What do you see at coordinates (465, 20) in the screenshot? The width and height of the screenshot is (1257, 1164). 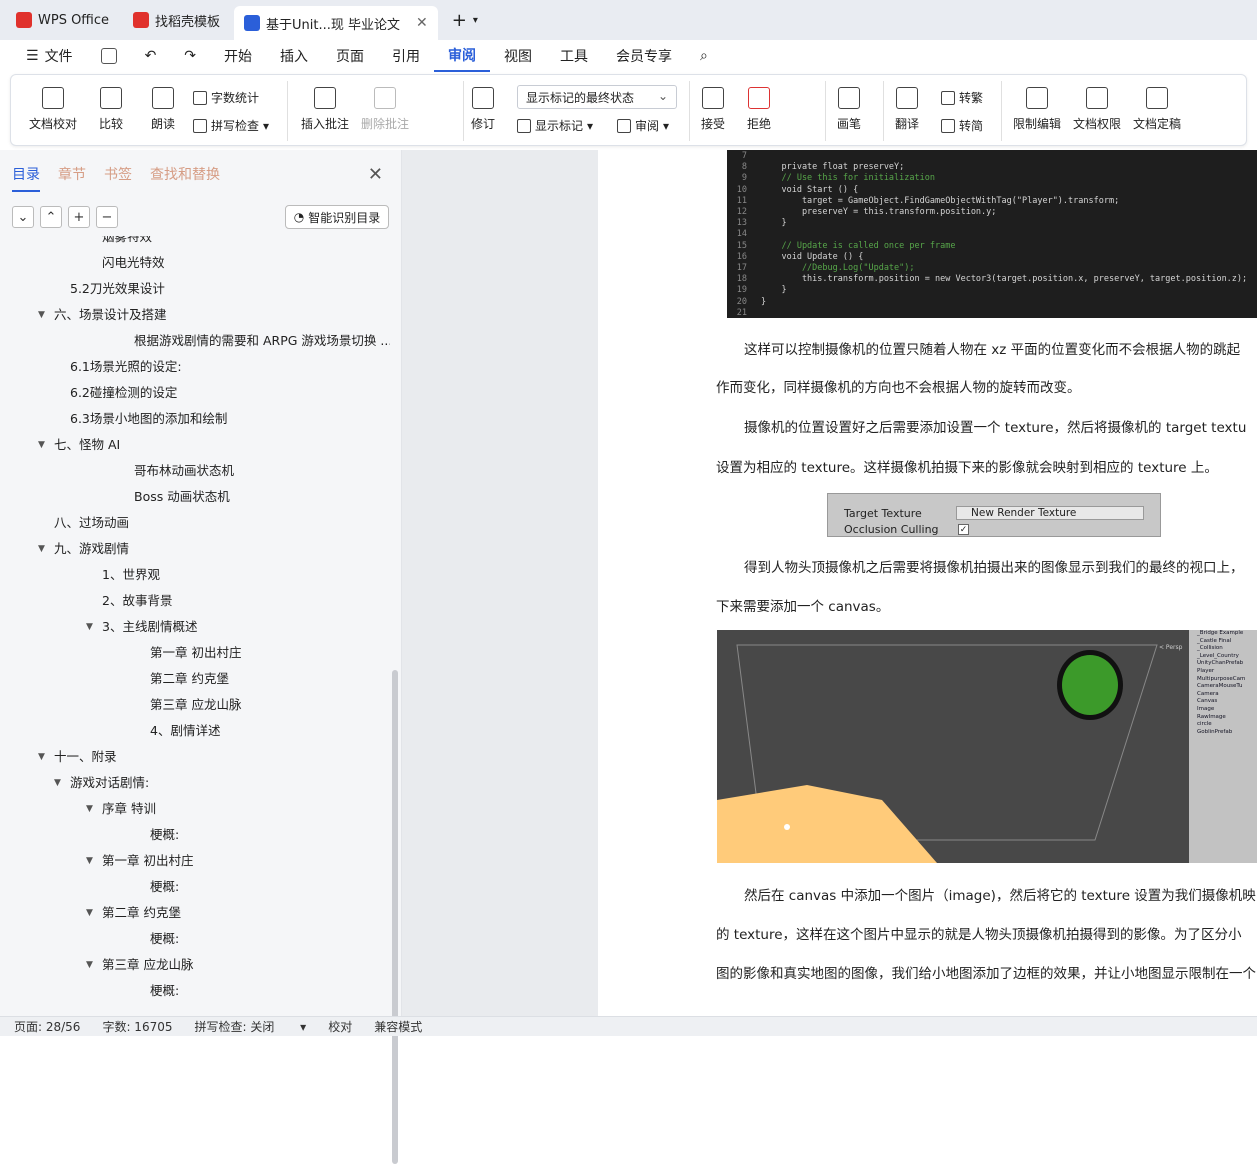 I see `new-tab-button: + ▾` at bounding box center [465, 20].